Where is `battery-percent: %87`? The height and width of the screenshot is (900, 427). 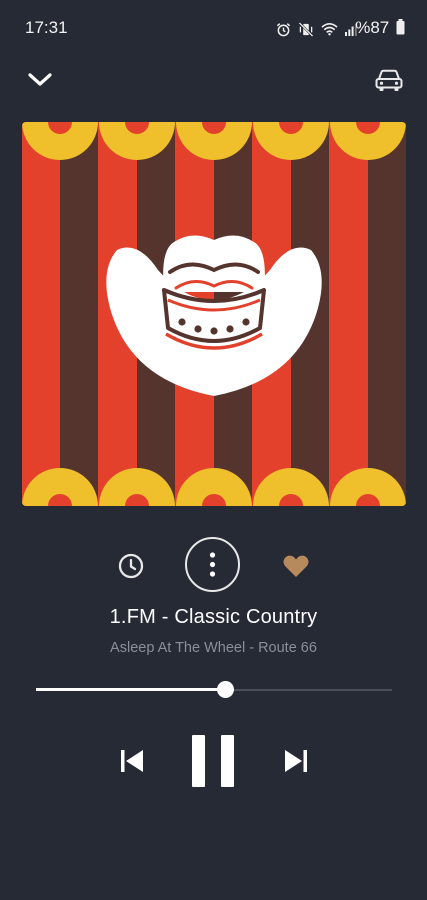
battery-percent: %87 is located at coordinates (372, 27).